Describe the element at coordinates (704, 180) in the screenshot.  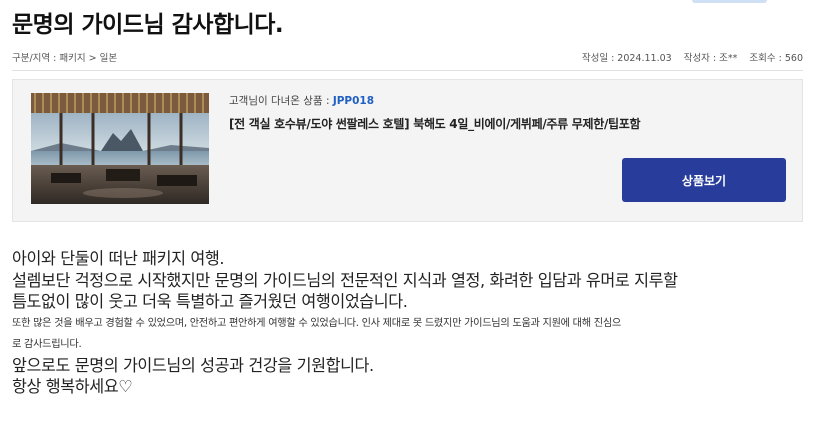
I see `view-product-button: 상품보기` at that location.